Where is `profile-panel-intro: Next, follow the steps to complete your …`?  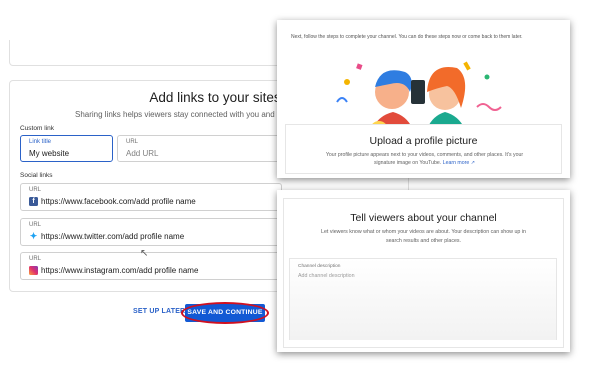
profile-panel-intro: Next, follow the steps to complete your … is located at coordinates (407, 37).